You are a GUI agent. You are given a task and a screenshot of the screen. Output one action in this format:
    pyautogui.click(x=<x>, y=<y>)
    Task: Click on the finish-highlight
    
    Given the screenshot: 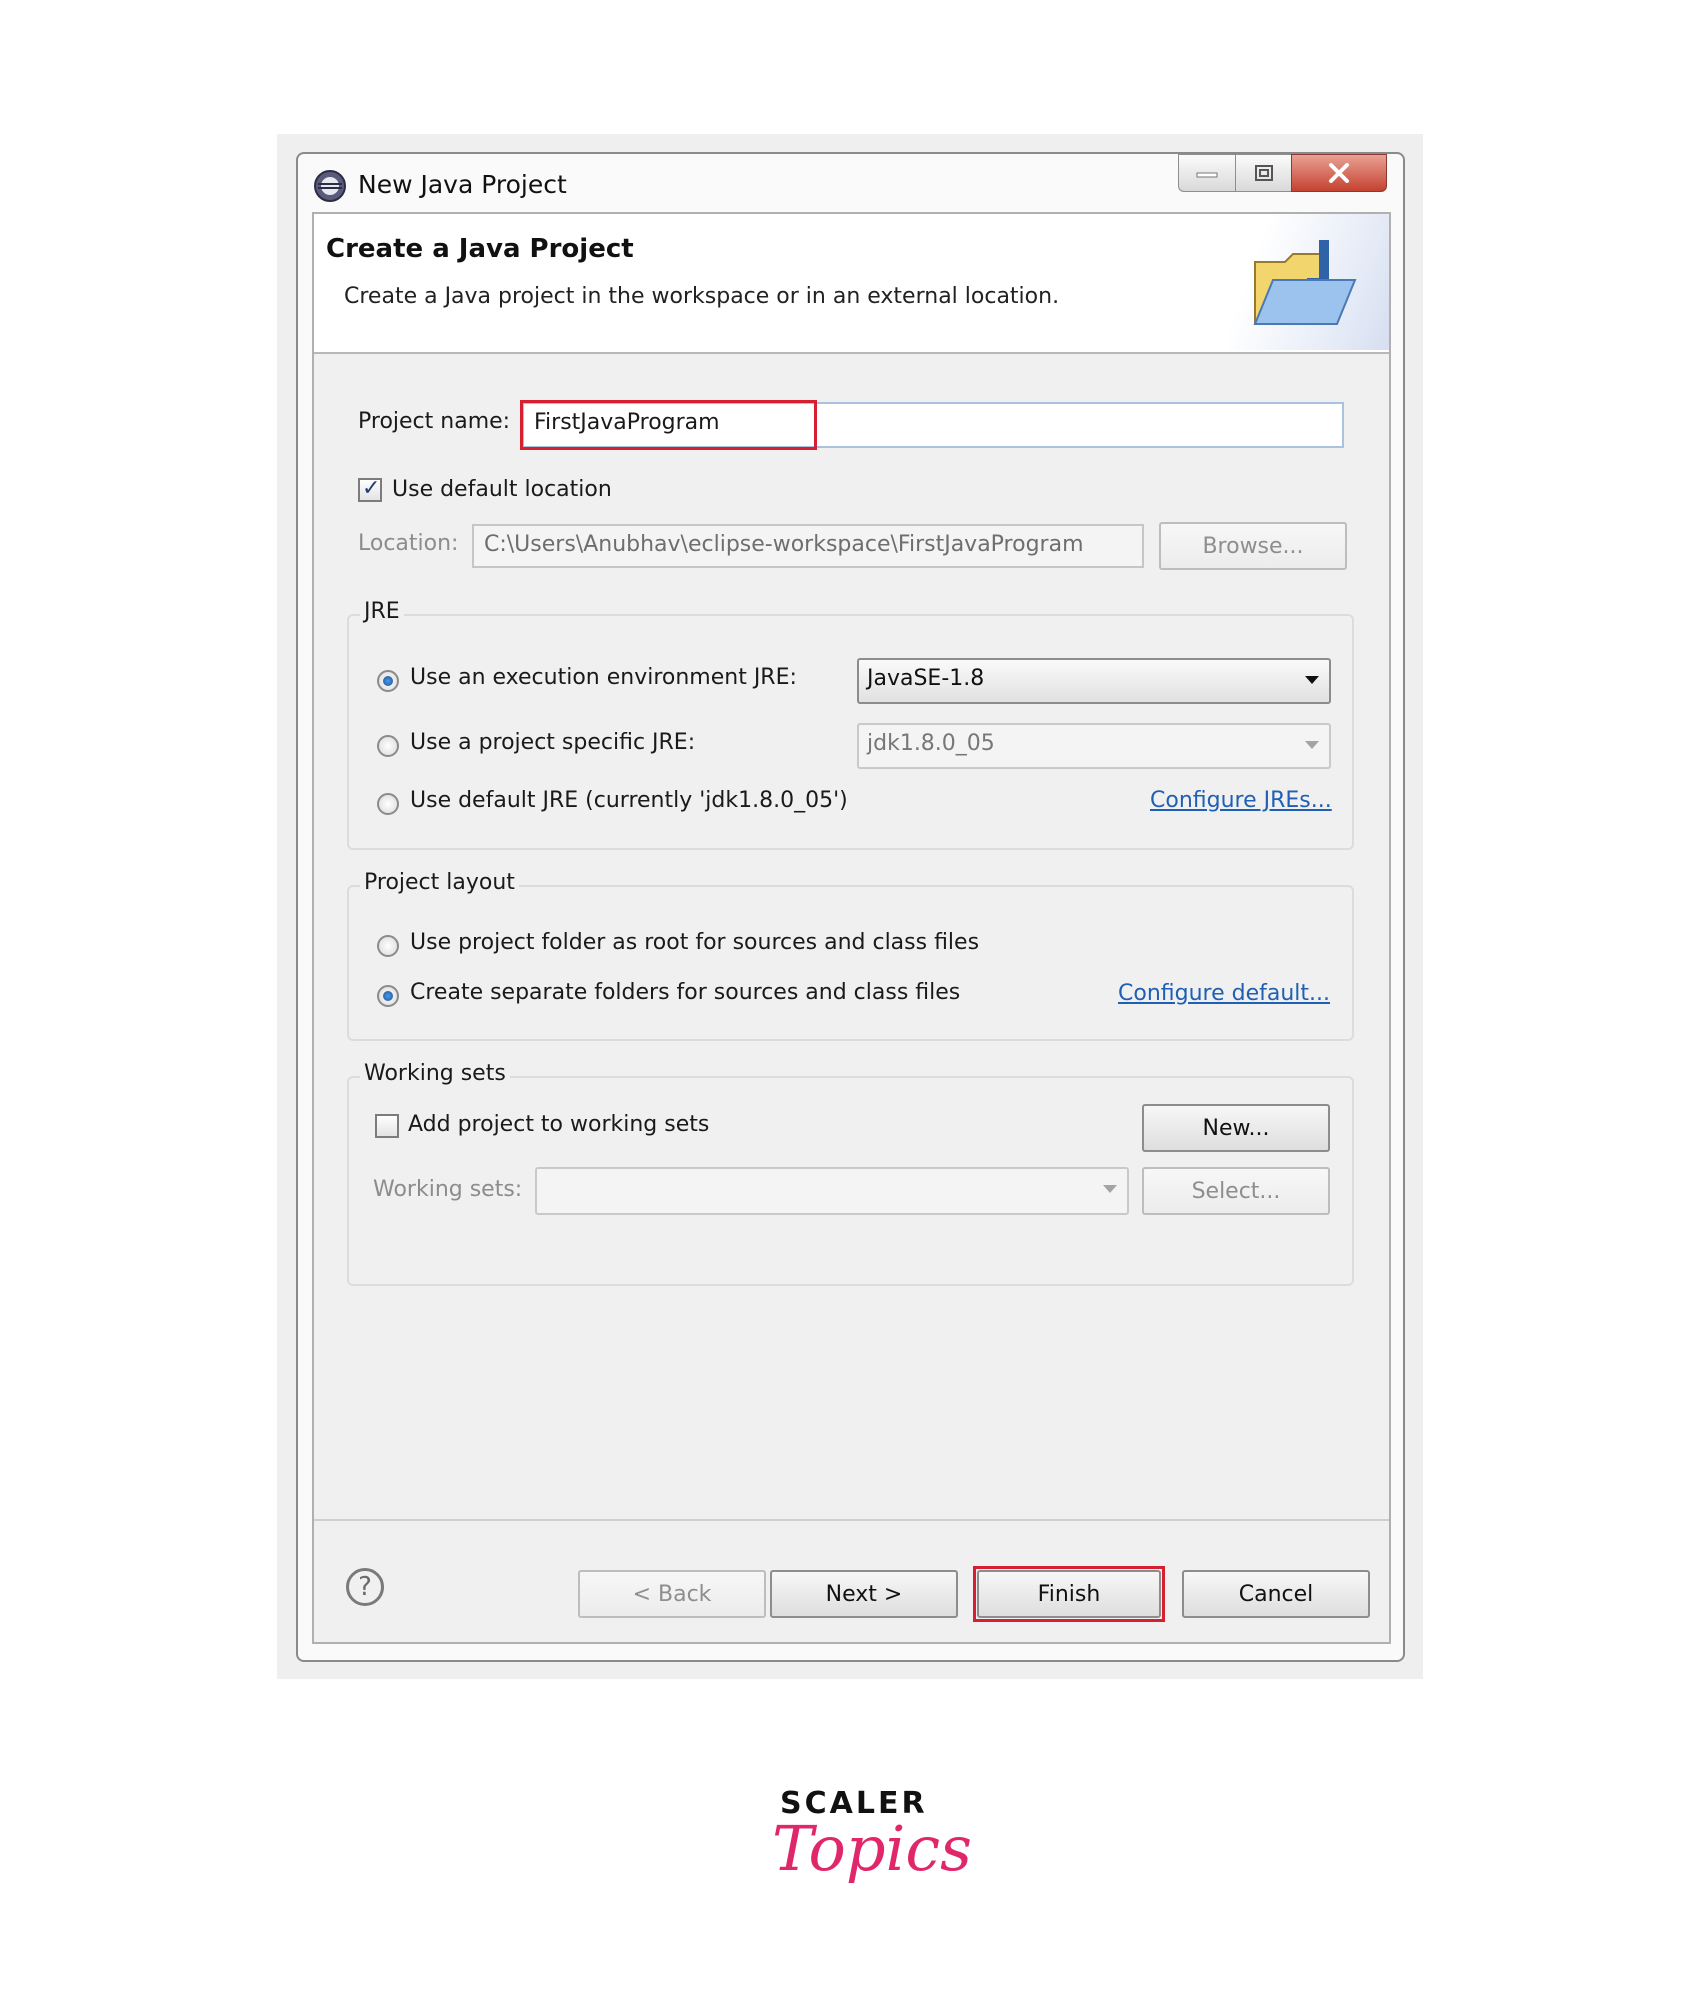 What is the action you would take?
    pyautogui.click(x=1069, y=1594)
    